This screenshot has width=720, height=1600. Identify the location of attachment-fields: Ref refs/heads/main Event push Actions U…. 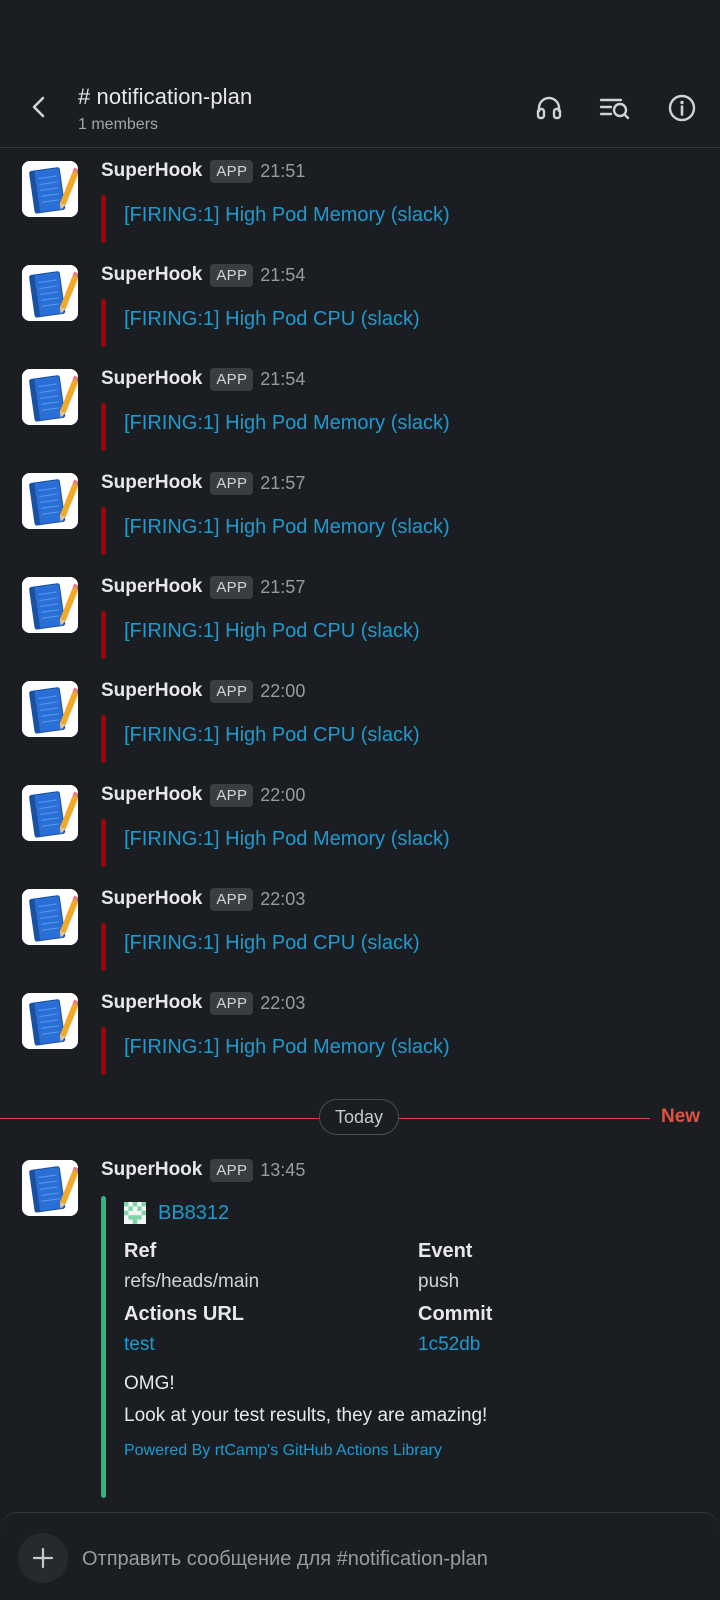
(414, 1298).